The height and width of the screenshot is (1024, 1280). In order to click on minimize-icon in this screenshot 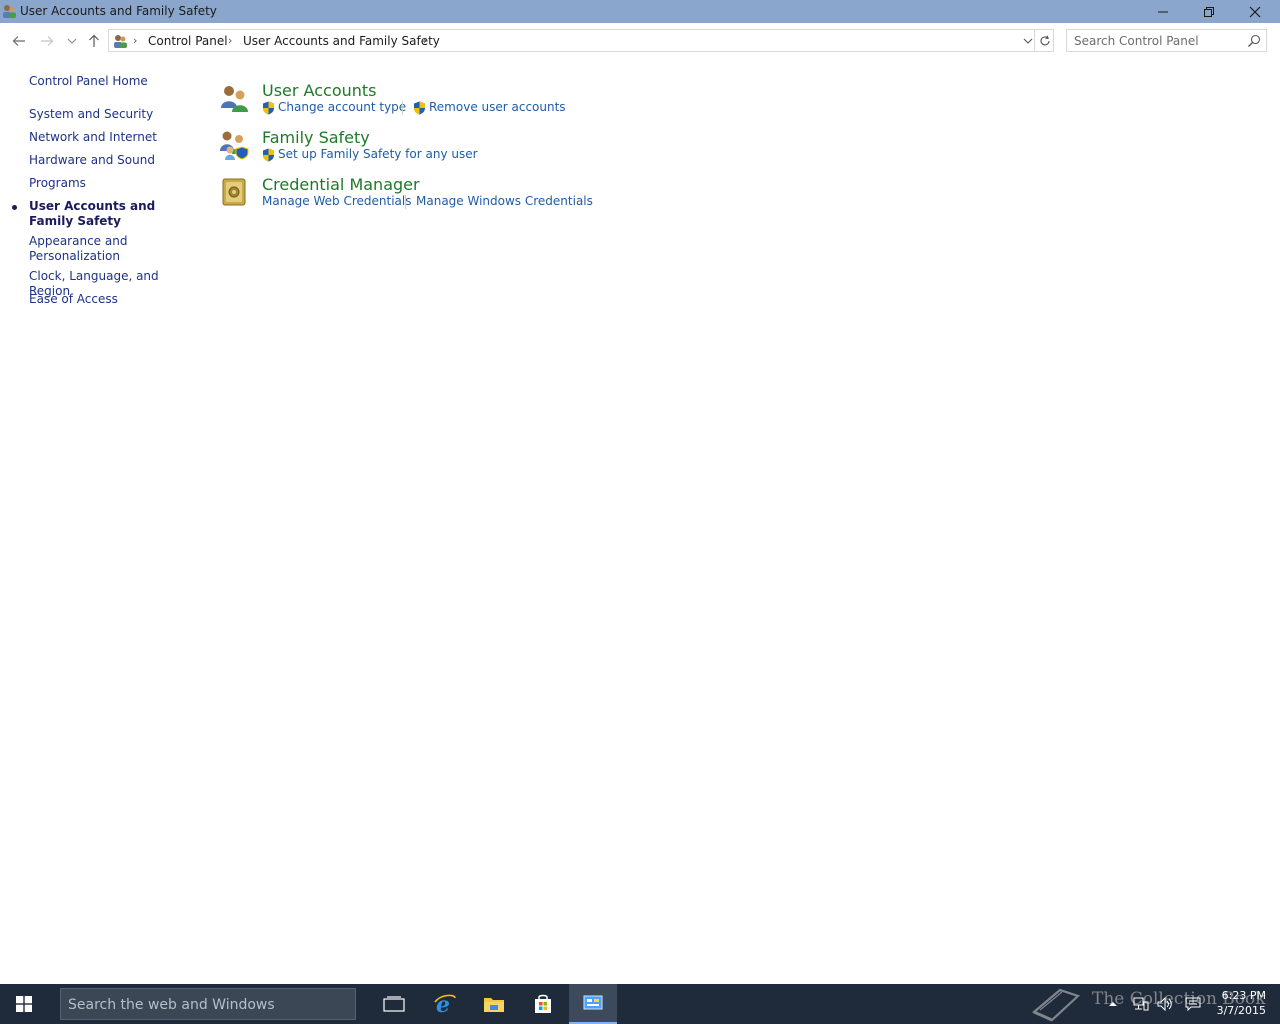, I will do `click(1163, 11)`.